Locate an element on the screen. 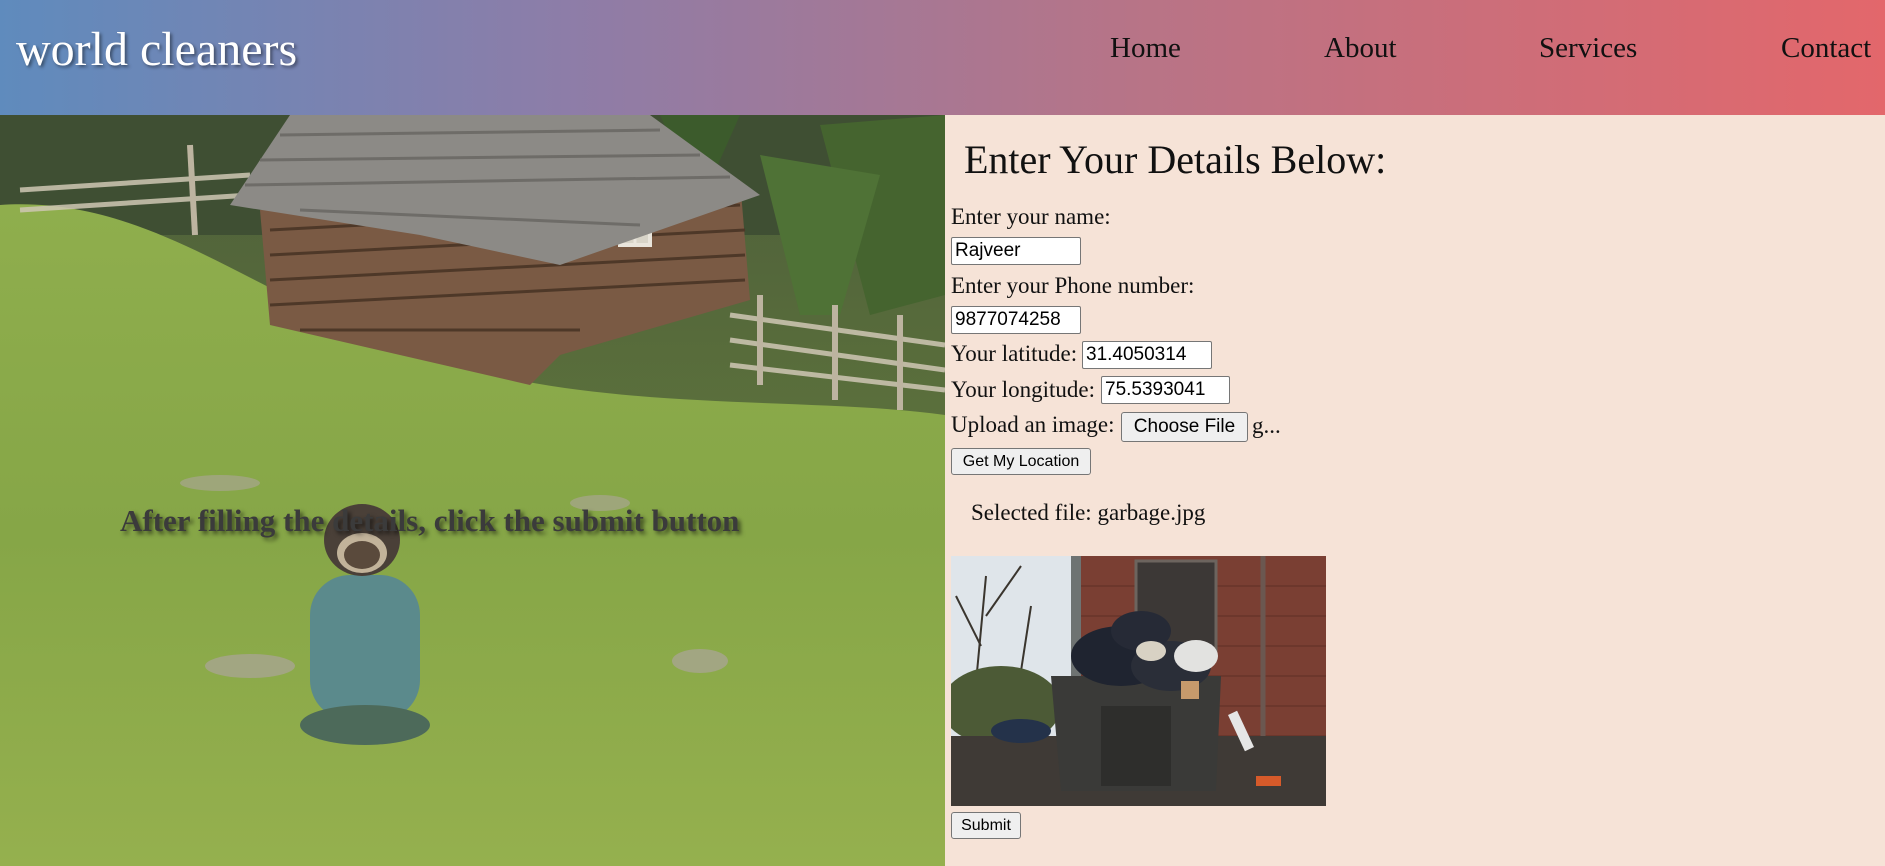  nav-contact: Contact is located at coordinates (1826, 48).